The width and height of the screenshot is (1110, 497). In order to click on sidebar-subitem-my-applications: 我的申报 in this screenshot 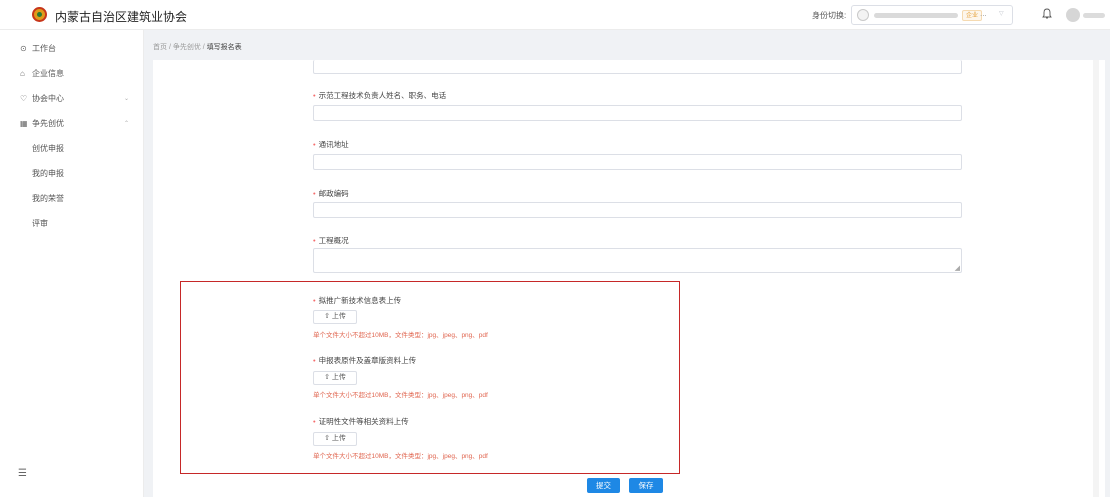, I will do `click(72, 174)`.